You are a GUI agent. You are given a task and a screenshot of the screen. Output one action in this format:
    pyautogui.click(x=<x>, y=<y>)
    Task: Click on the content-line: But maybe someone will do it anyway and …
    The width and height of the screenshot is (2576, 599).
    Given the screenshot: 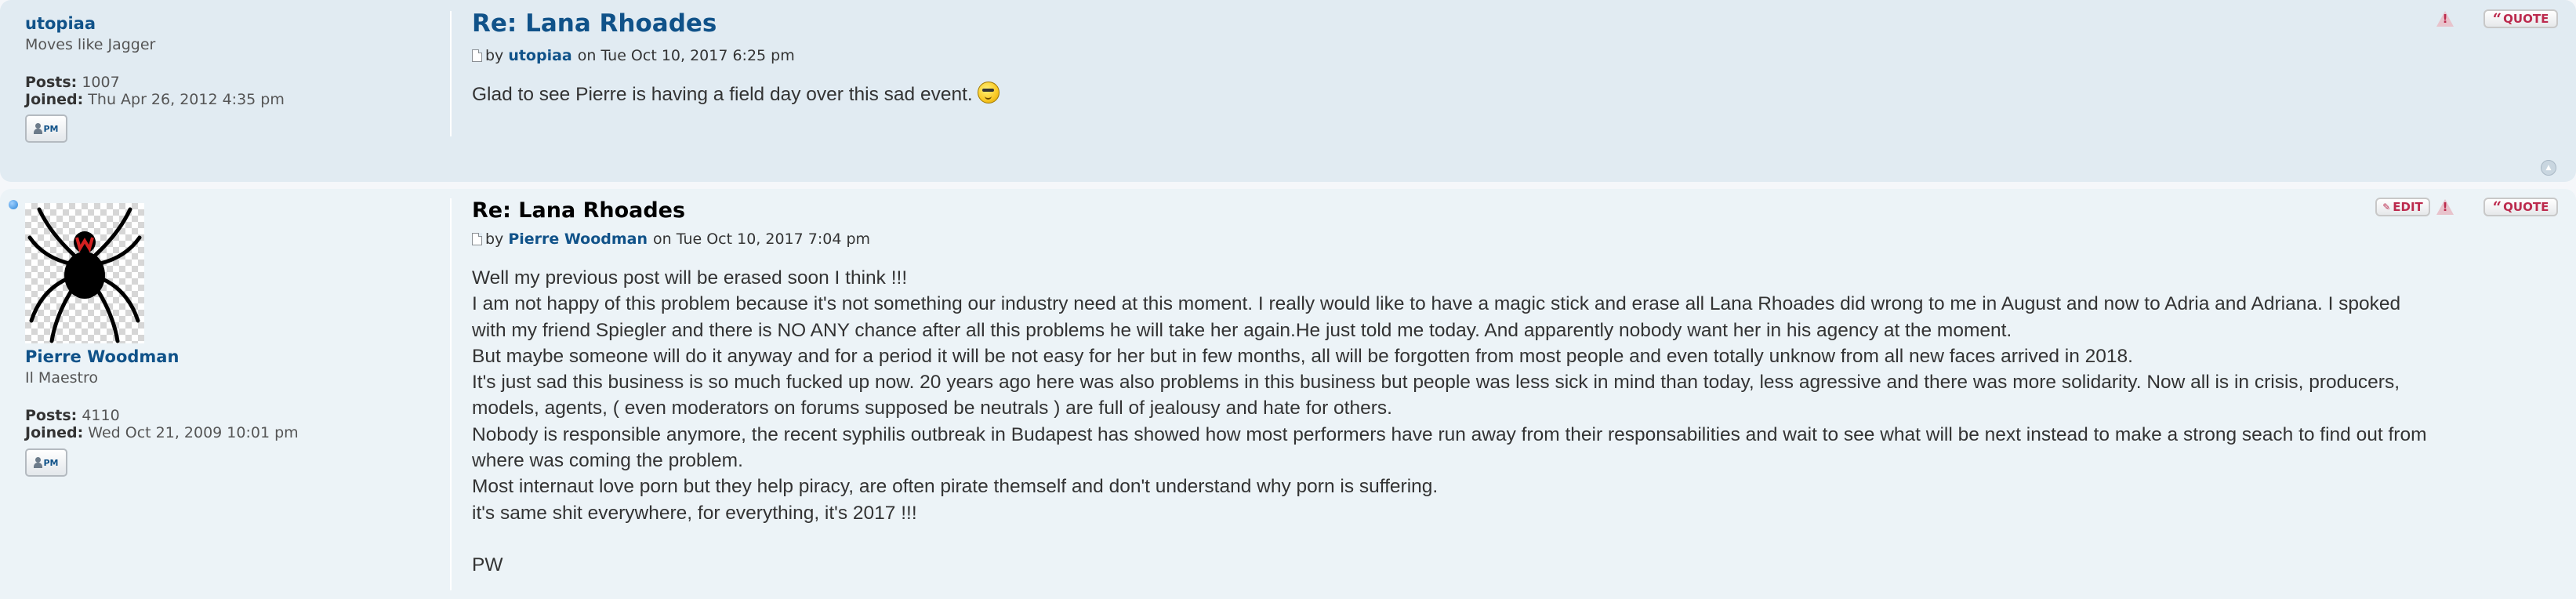 What is the action you would take?
    pyautogui.click(x=1302, y=356)
    